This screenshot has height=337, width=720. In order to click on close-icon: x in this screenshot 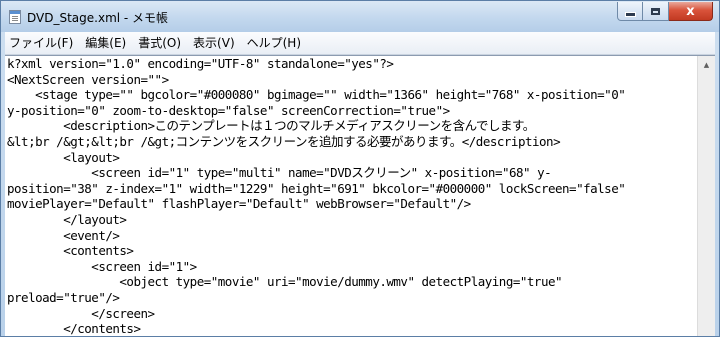, I will do `click(690, 11)`.